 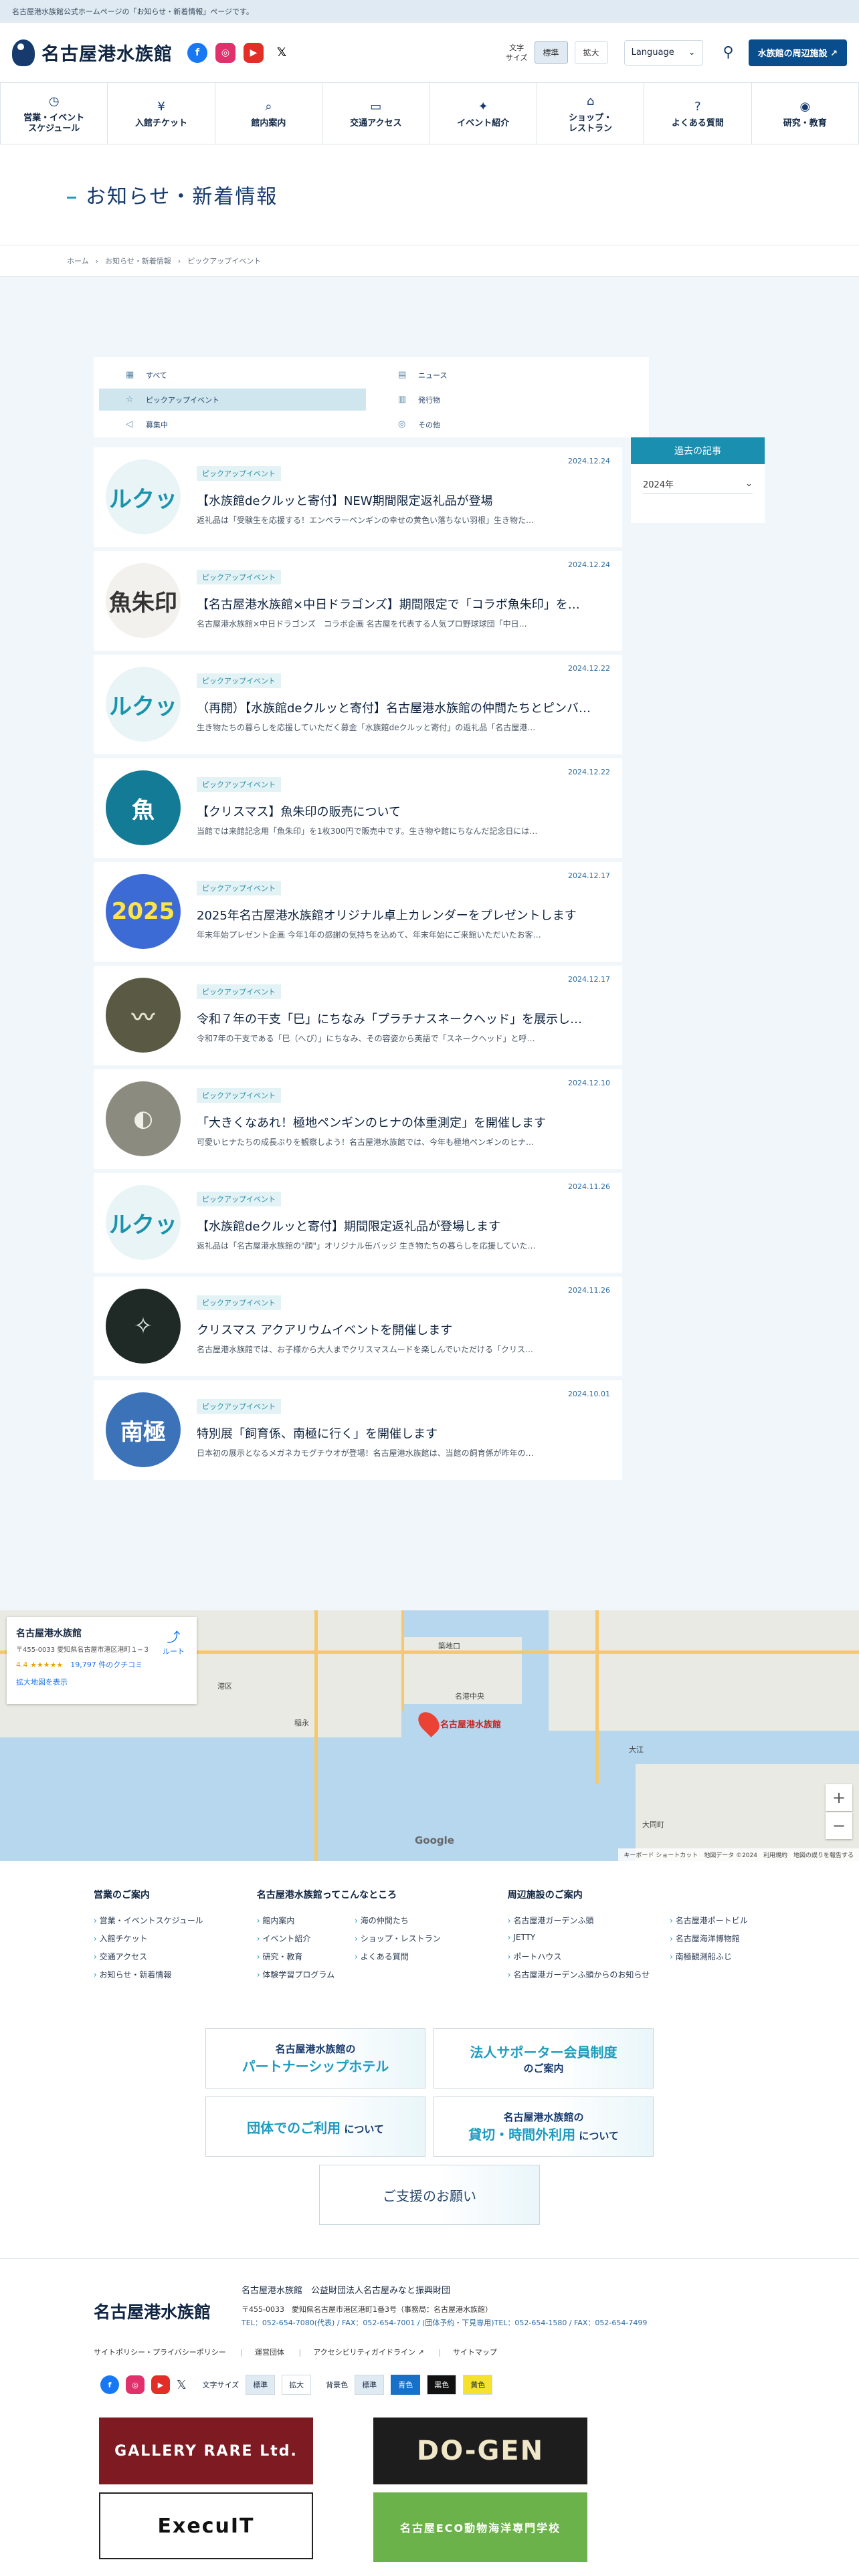 What do you see at coordinates (404, 1226) in the screenshot?
I see `article-title: 【水族館deクルッと寄付】期間限定返礼品が登場します` at bounding box center [404, 1226].